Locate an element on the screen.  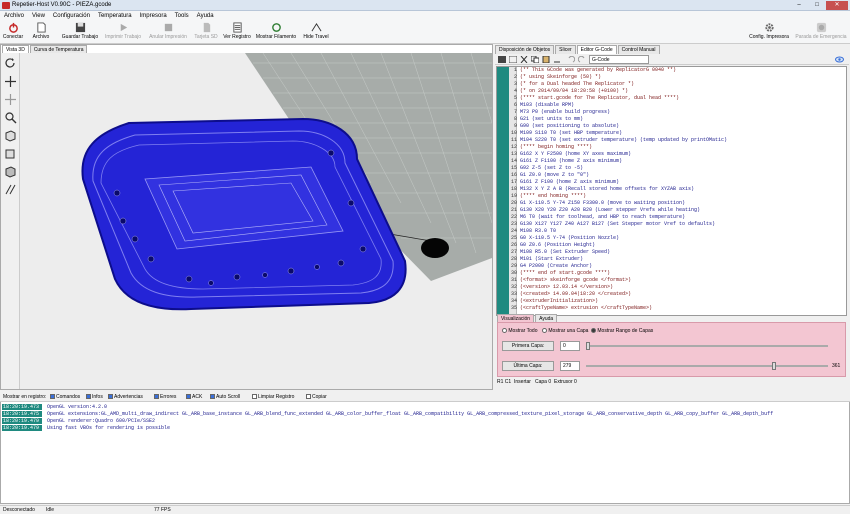
first-layer-input: 0 is located at coordinates (570, 346).